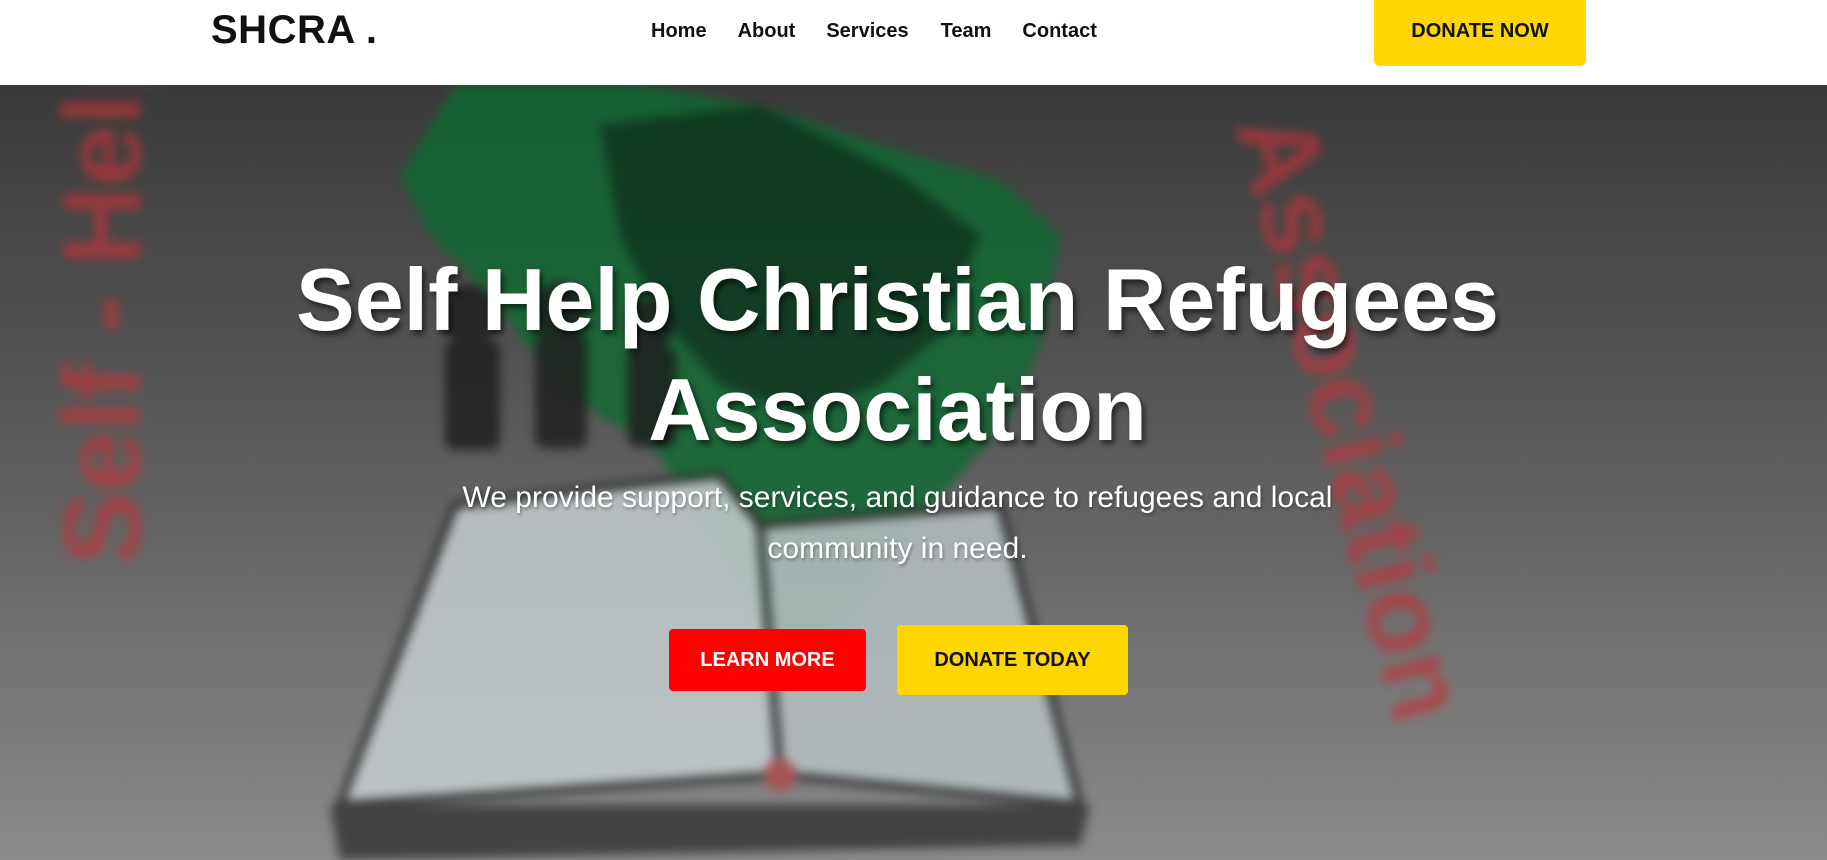  Describe the element at coordinates (1012, 660) in the screenshot. I see `donate-today-button: DONATE TODAY` at that location.